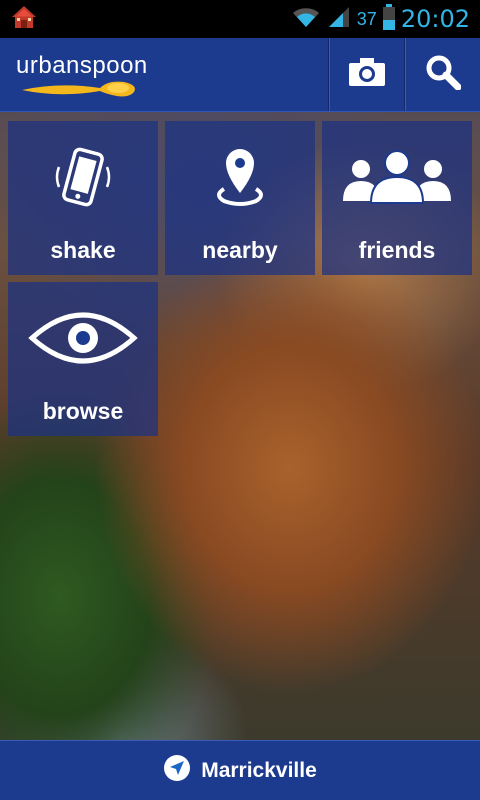 The width and height of the screenshot is (480, 800). I want to click on home-notification-icon, so click(24, 19).